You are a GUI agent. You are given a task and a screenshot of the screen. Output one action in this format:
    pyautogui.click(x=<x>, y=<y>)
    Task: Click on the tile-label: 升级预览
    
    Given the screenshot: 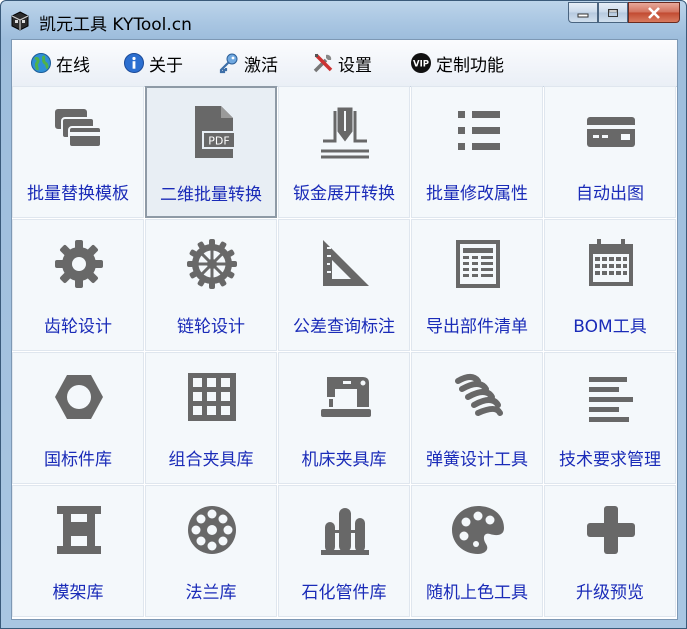 What is the action you would take?
    pyautogui.click(x=610, y=593)
    